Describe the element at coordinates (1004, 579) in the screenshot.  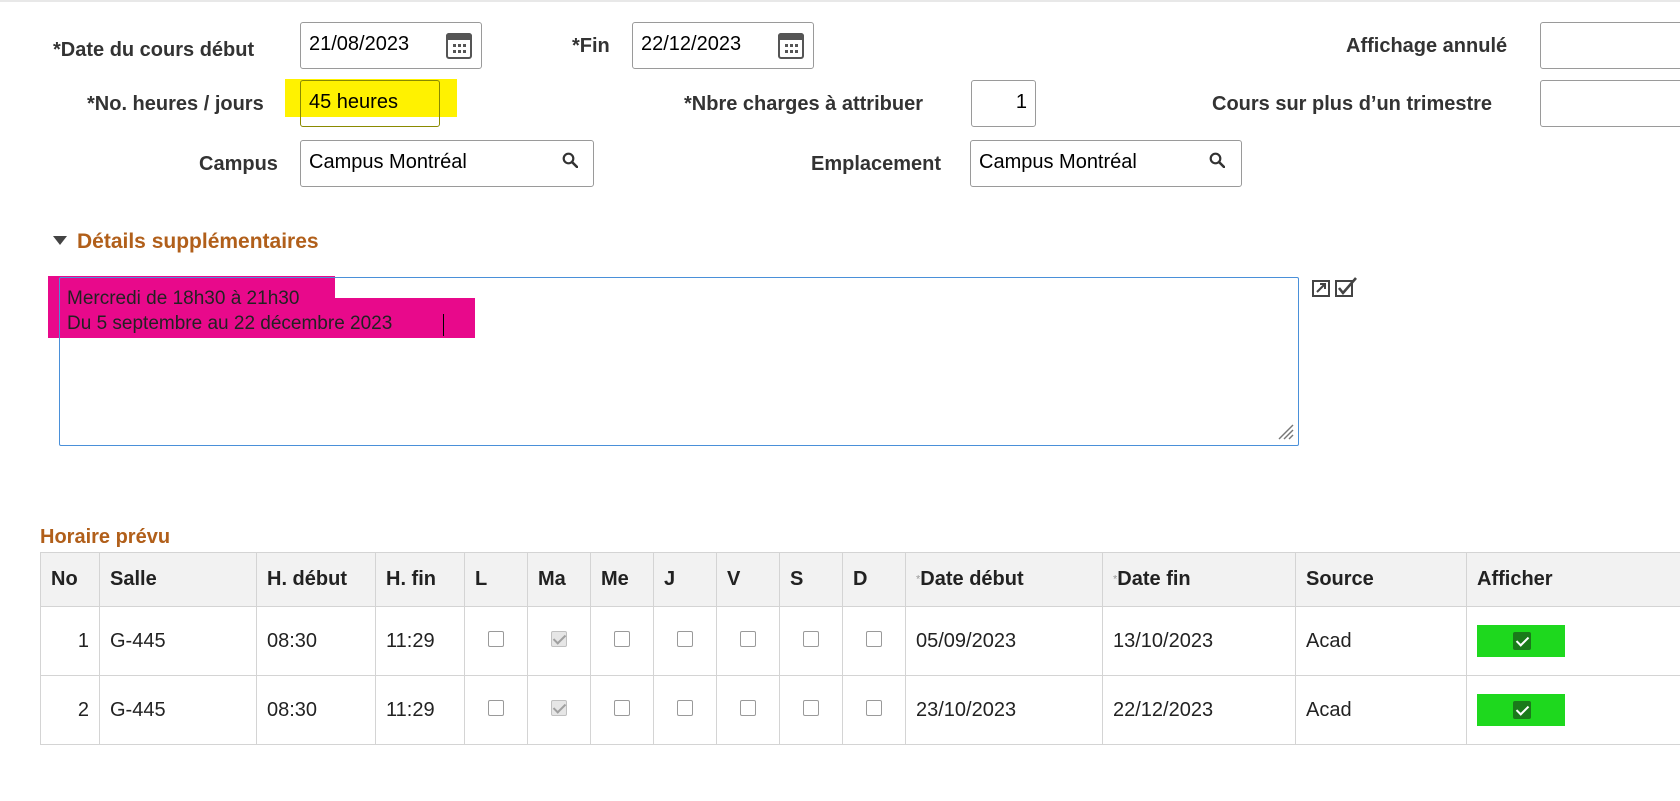
I see `col-date-debut: *Date début` at that location.